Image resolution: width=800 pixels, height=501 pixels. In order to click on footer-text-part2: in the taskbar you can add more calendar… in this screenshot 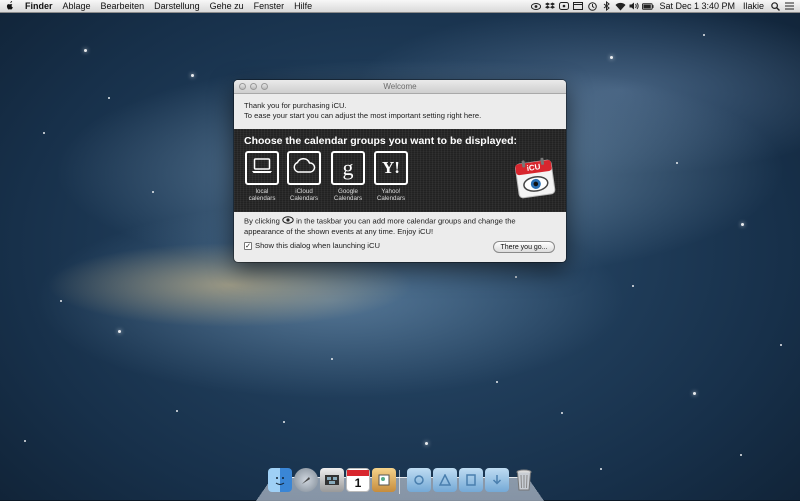, I will do `click(406, 221)`.